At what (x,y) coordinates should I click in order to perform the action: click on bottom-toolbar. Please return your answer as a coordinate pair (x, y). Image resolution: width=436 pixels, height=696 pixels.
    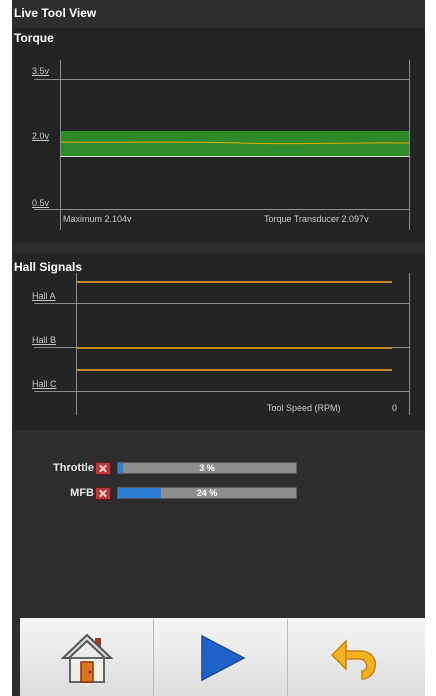
    Looking at the image, I should click on (222, 657).